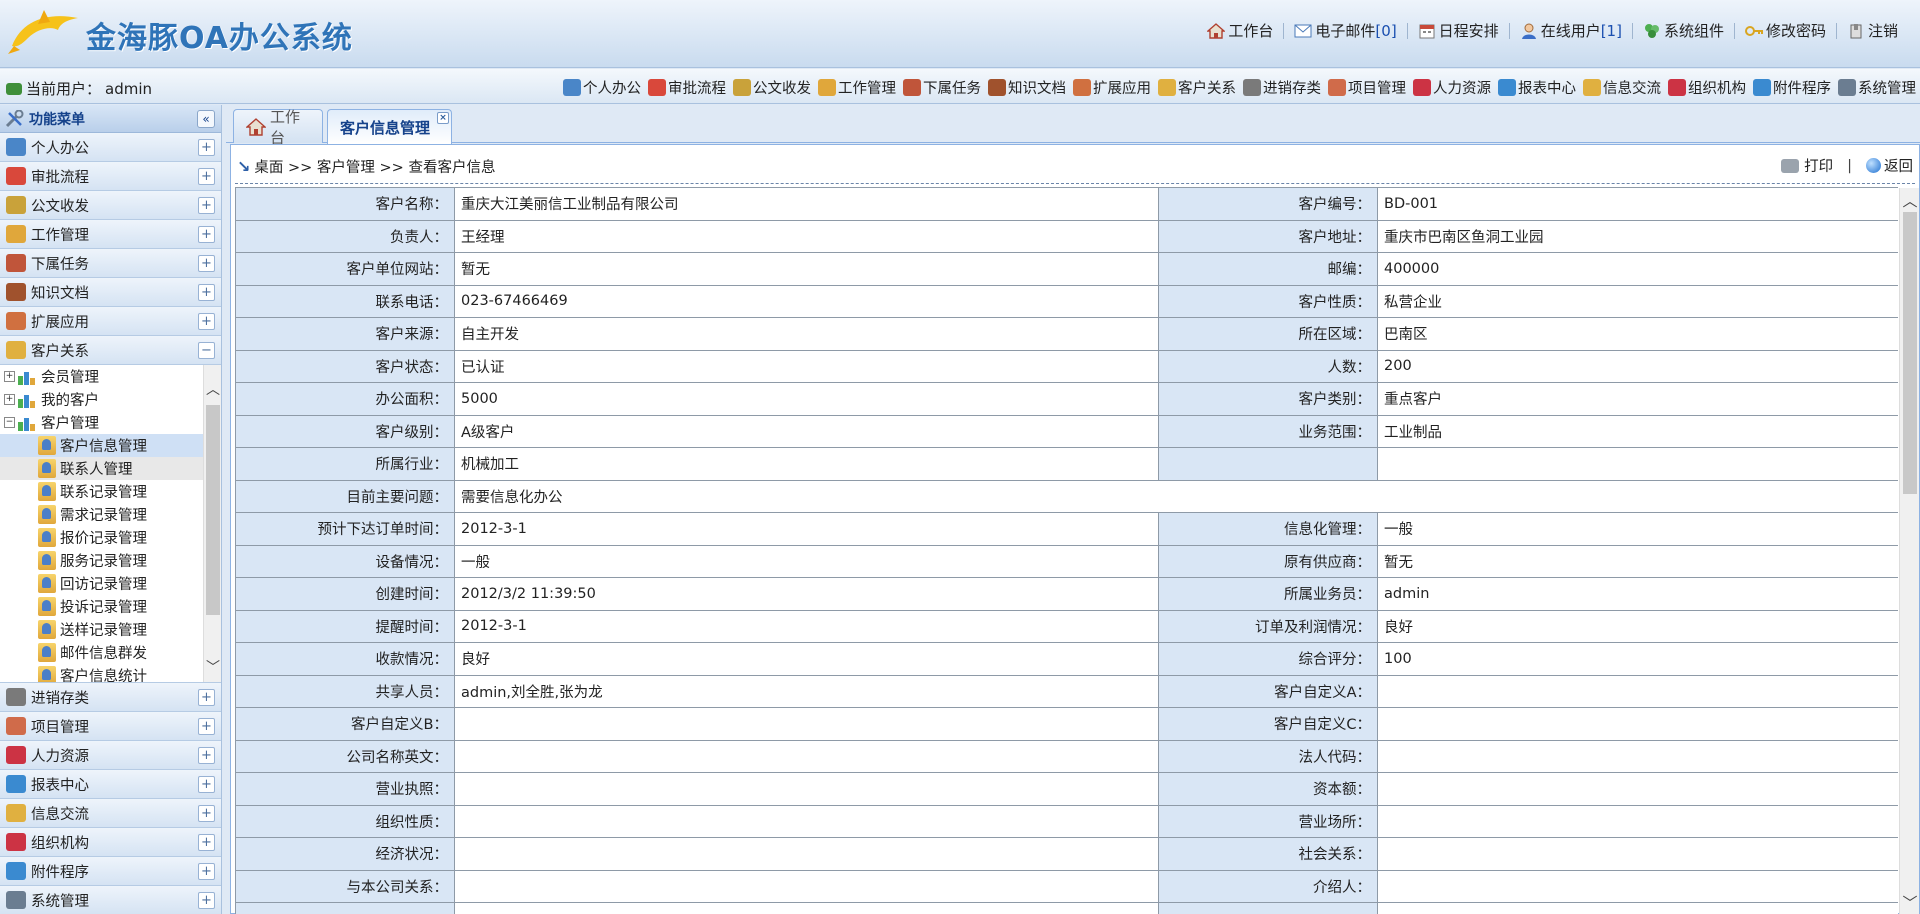 Image resolution: width=1920 pixels, height=914 pixels. Describe the element at coordinates (213, 510) in the screenshot. I see `tree-scroll-thumb` at that location.